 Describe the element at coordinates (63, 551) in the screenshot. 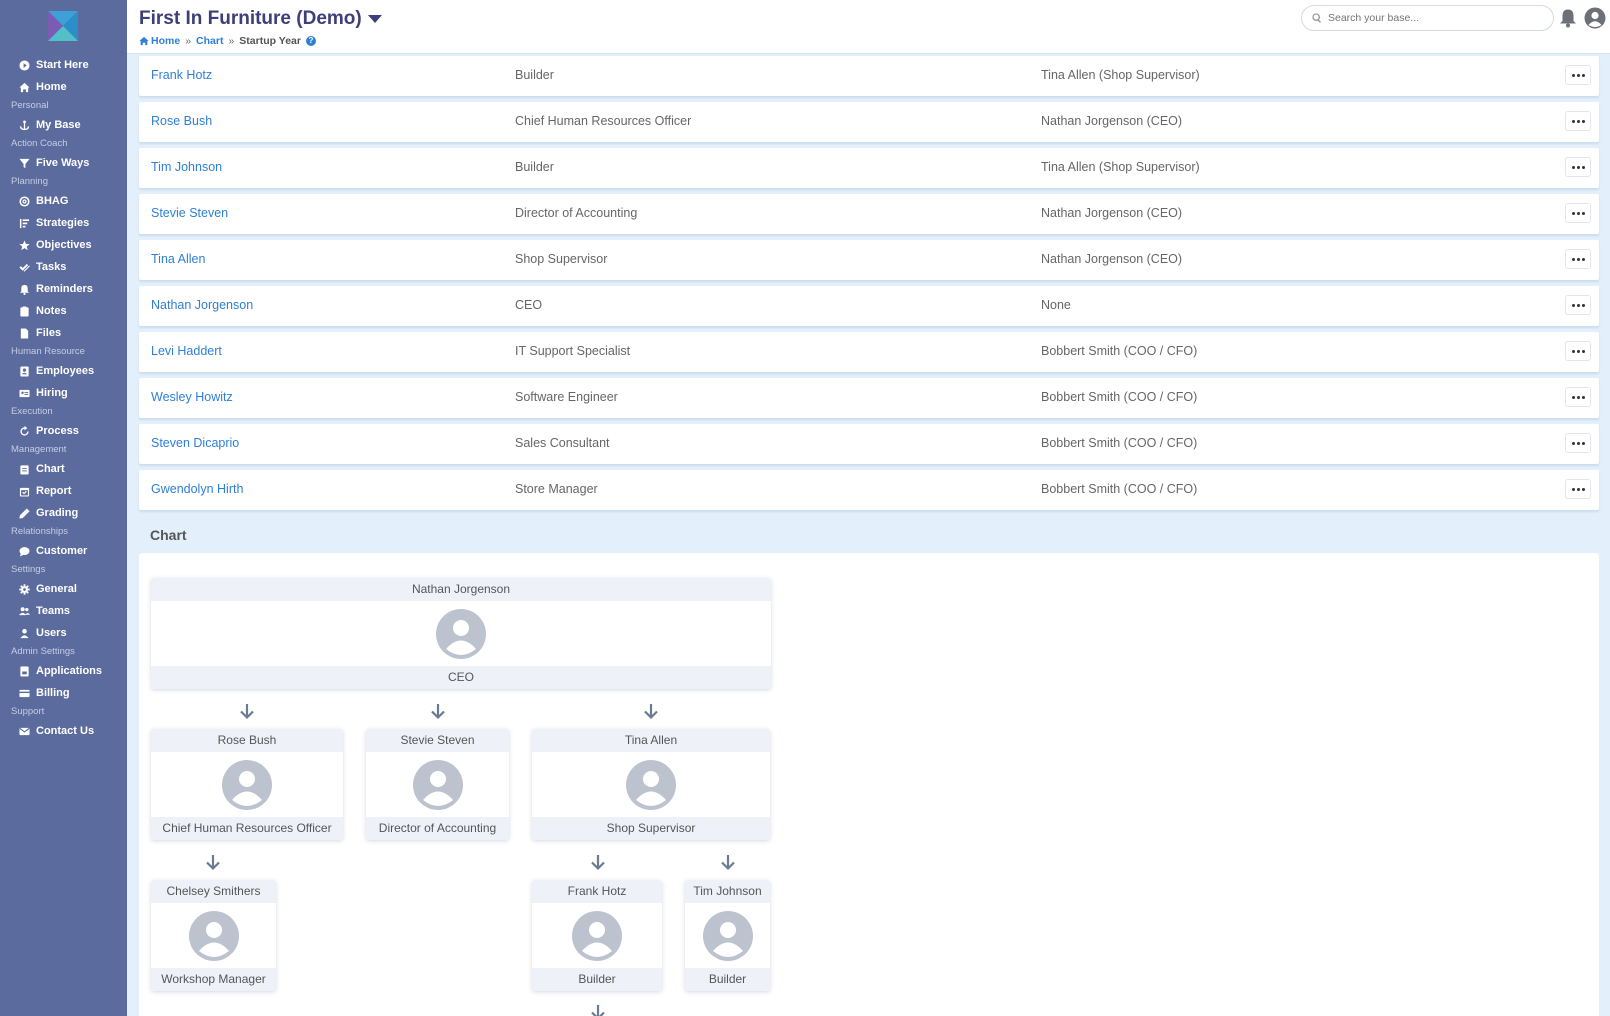

I see `sidebar-item-customer: Customer` at that location.